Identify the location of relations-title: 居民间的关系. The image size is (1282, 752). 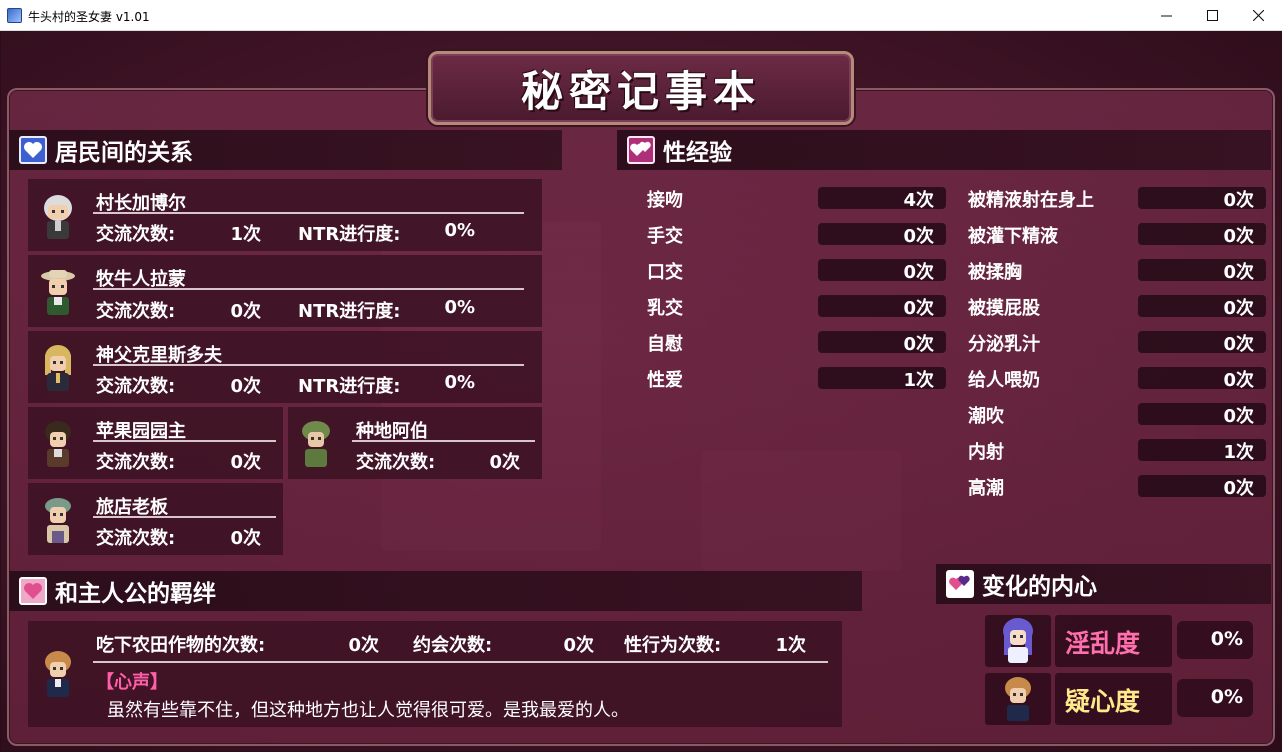
(124, 153).